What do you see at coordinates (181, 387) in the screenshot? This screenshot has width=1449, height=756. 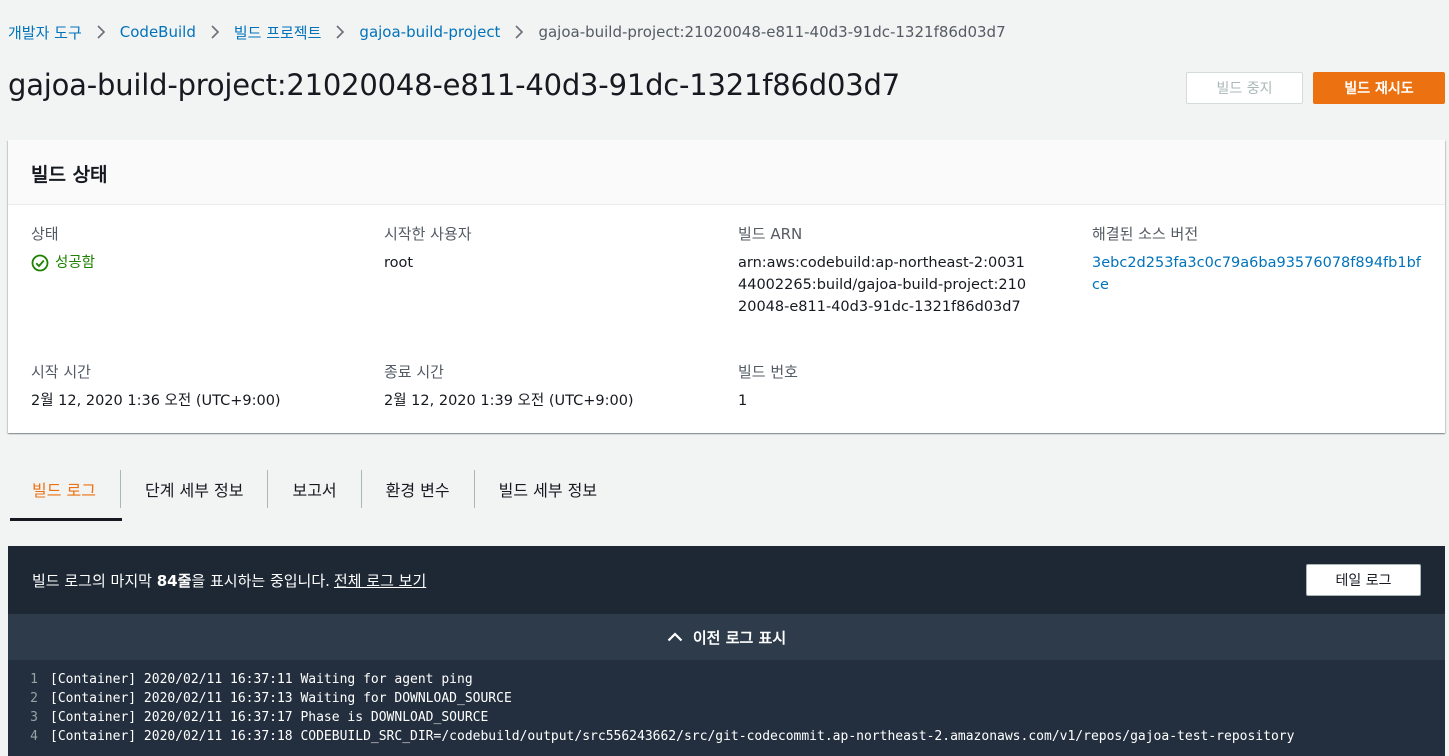 I see `start-time-field: 시작 시간 2월 12, 2020 1:36 오전 (UTC+9:00)` at bounding box center [181, 387].